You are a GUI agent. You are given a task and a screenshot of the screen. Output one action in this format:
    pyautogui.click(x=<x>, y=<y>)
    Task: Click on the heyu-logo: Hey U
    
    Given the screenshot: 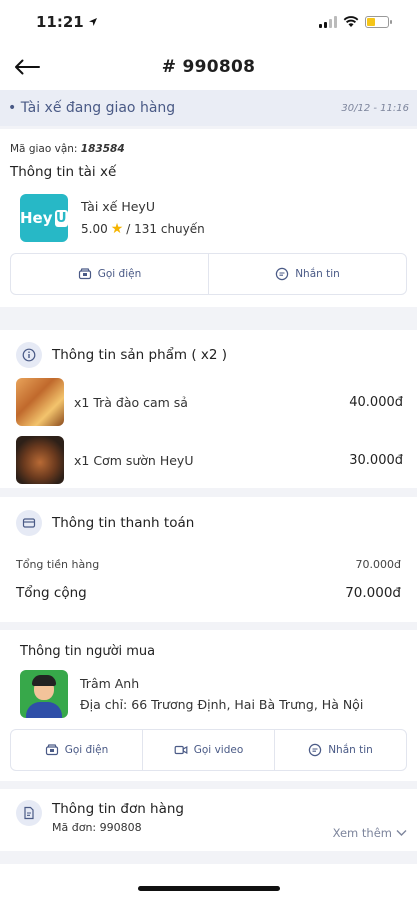 What is the action you would take?
    pyautogui.click(x=44, y=218)
    